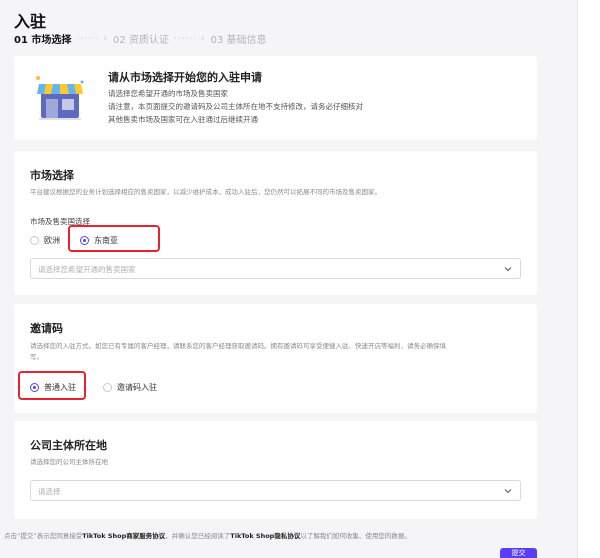 The width and height of the screenshot is (600, 558). I want to click on step-market: 01 市场选择, so click(43, 40).